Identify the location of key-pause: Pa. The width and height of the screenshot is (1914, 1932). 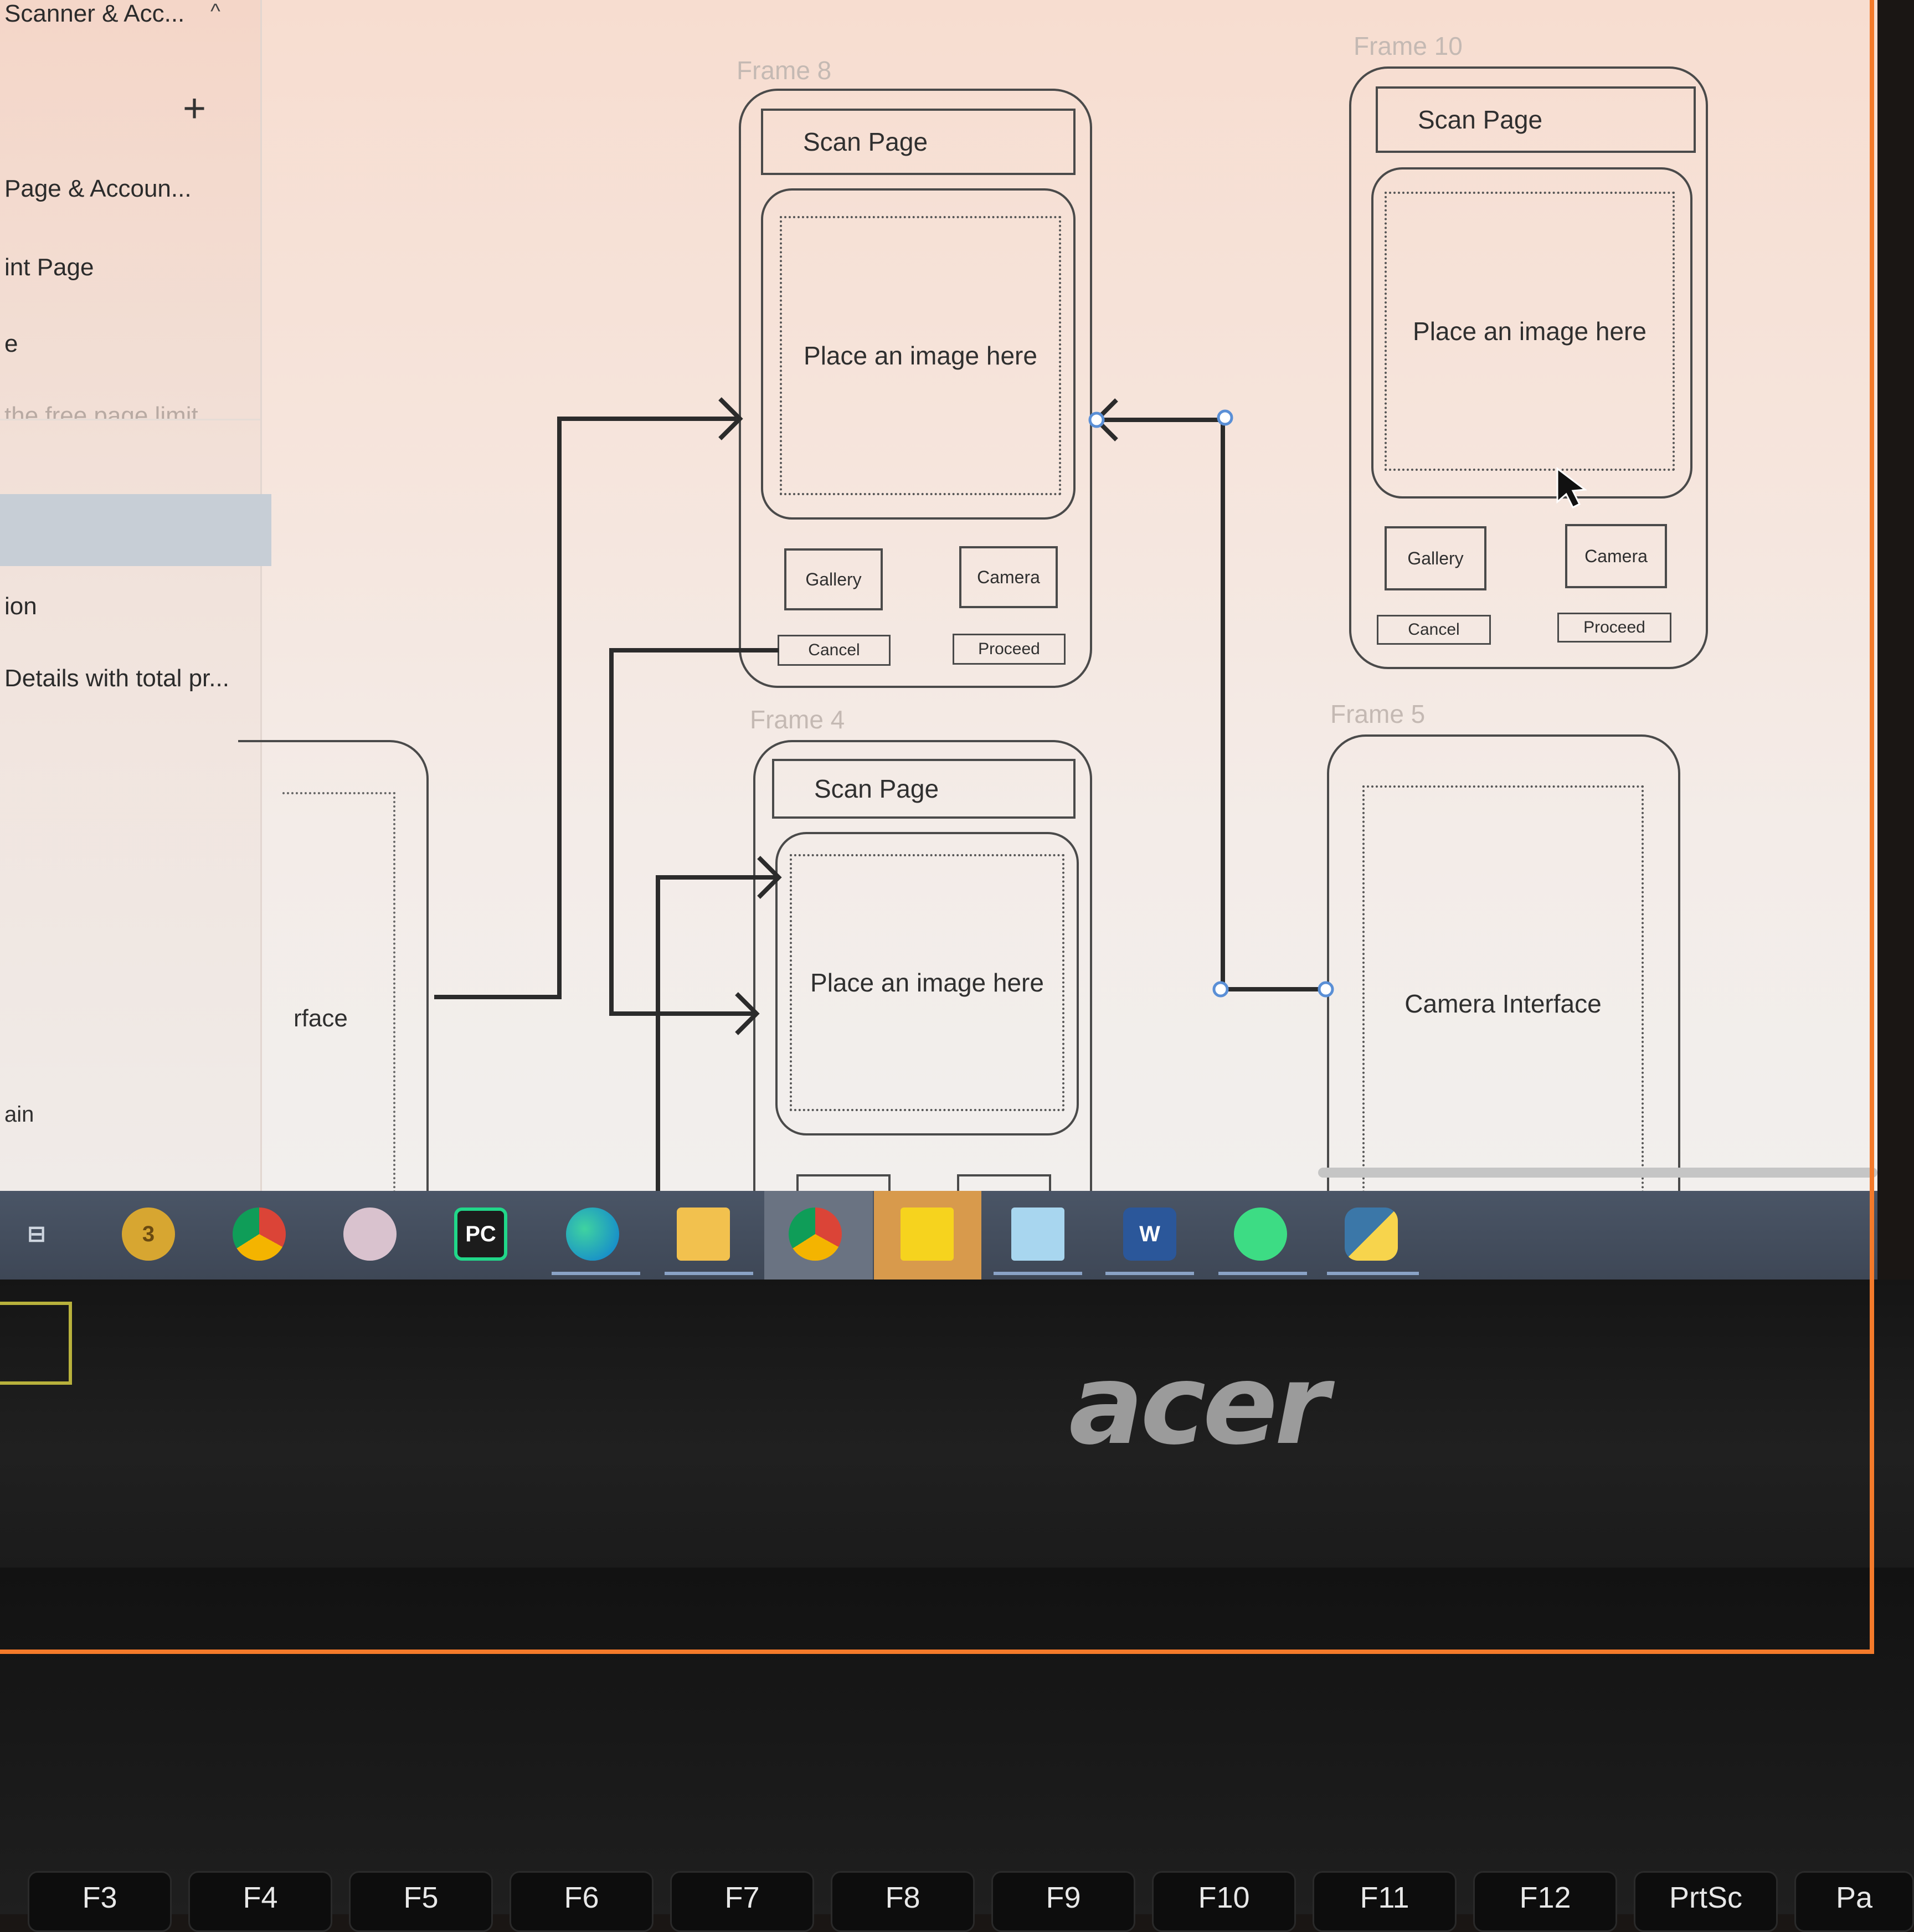
(1854, 1902).